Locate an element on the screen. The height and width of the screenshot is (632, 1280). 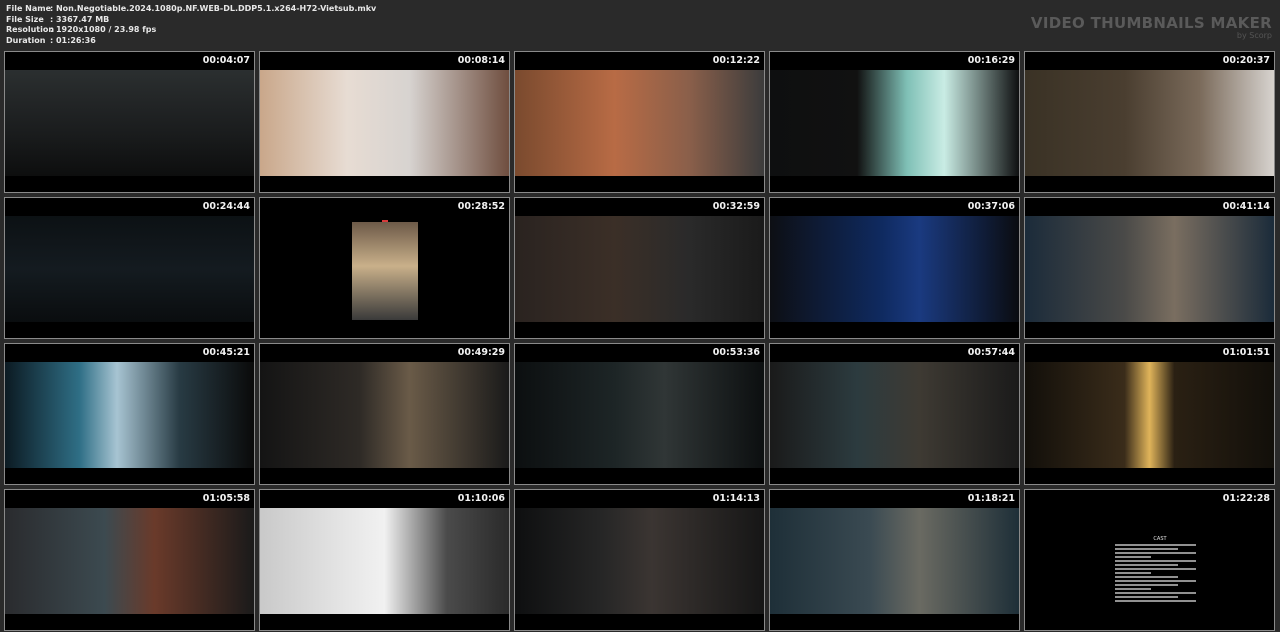
info-key: File Name is located at coordinates (29, 8).